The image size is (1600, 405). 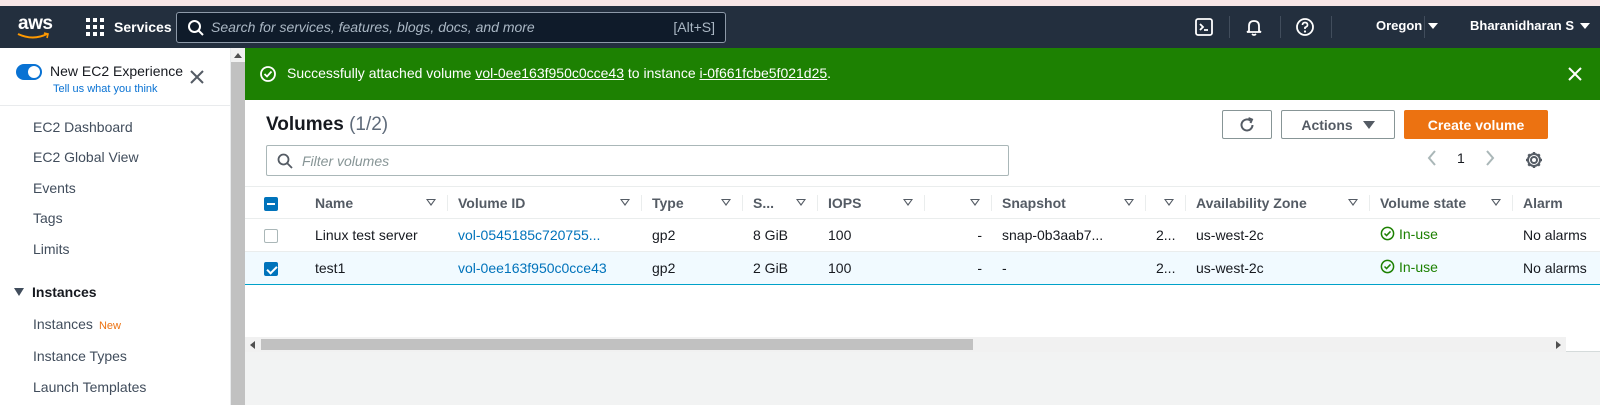 What do you see at coordinates (871, 202) in the screenshot?
I see `column-header-iops: IOPS` at bounding box center [871, 202].